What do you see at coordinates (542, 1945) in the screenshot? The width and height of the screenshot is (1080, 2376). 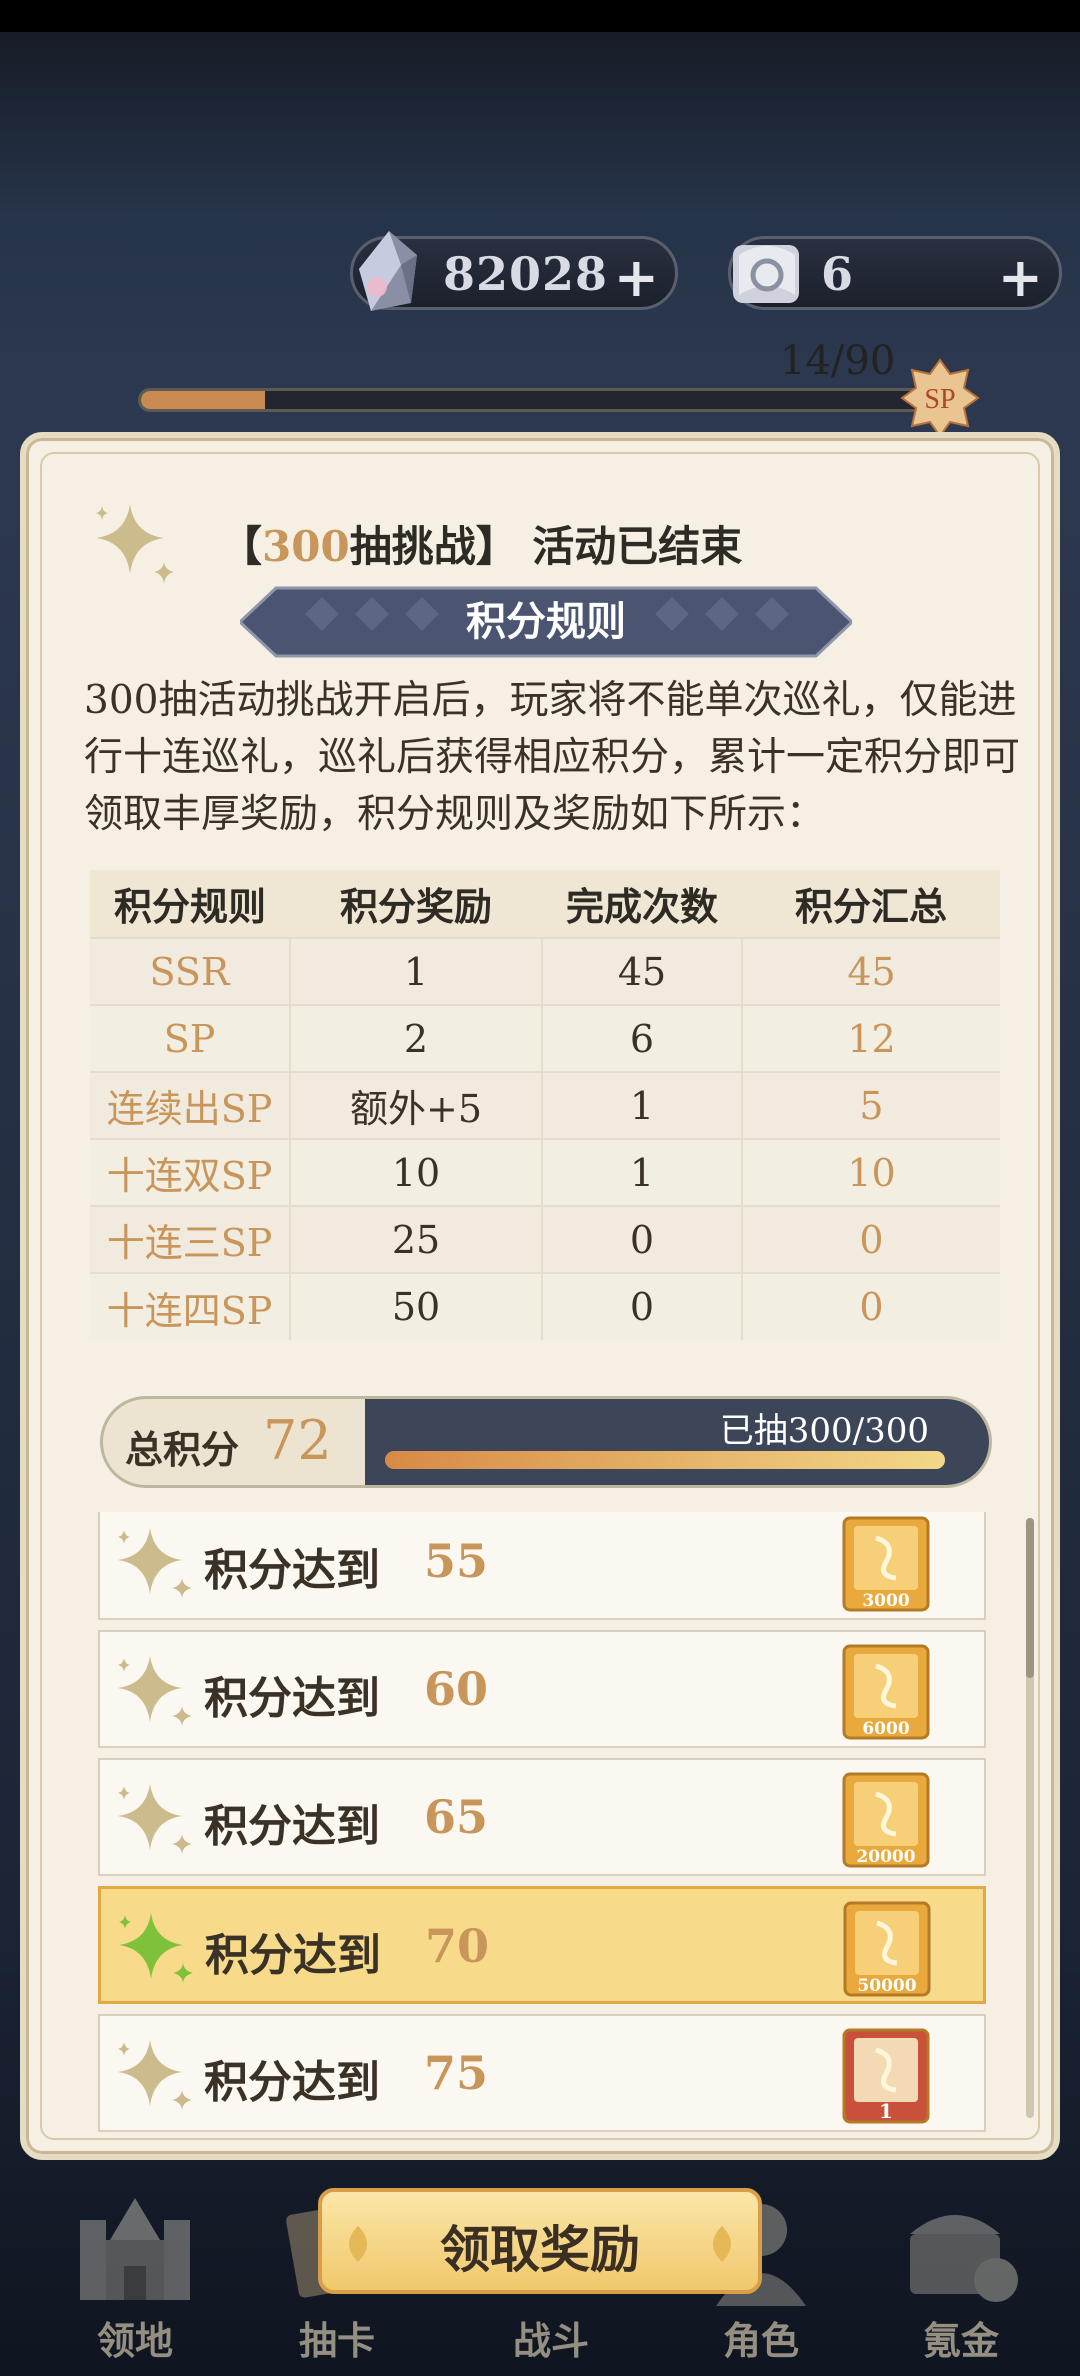 I see `reward-row: 积分达到 70 50000` at bounding box center [542, 1945].